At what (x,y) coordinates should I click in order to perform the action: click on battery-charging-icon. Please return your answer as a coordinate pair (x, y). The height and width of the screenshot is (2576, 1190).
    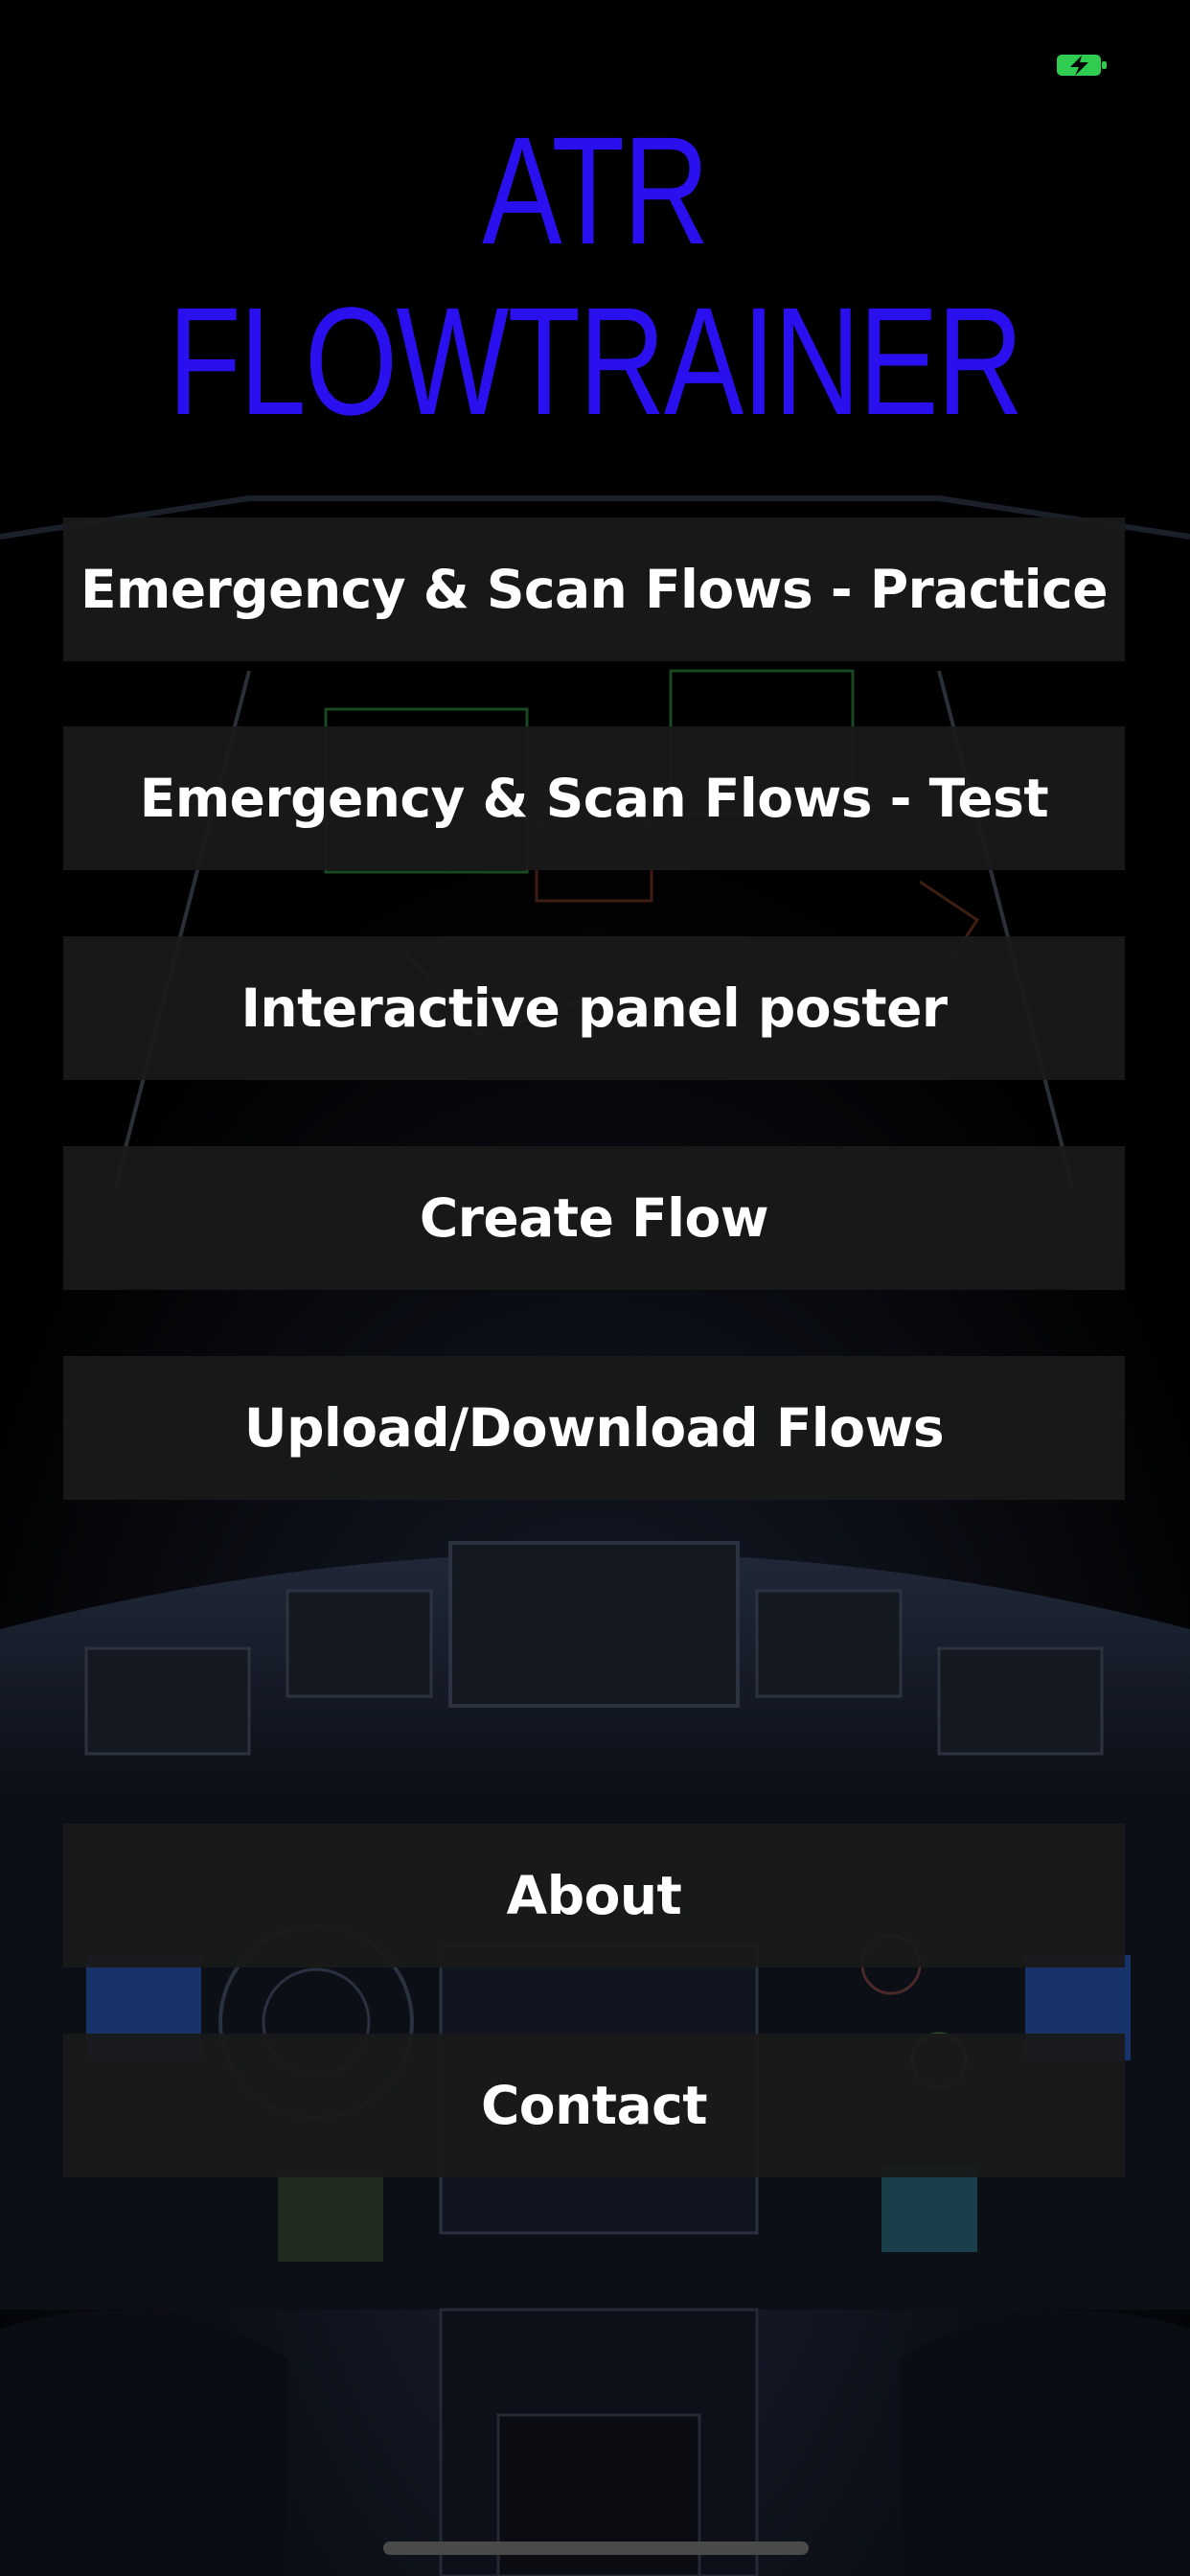
    Looking at the image, I should click on (1082, 65).